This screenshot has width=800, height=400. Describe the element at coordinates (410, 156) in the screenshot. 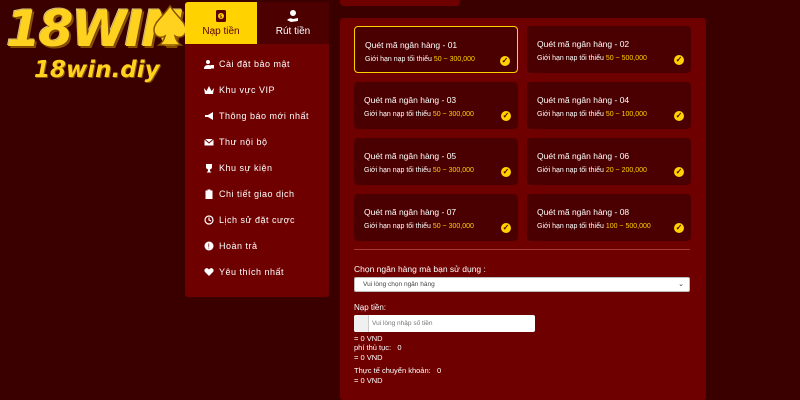

I see `card-title: Quét mã ngân hàng - 05` at that location.